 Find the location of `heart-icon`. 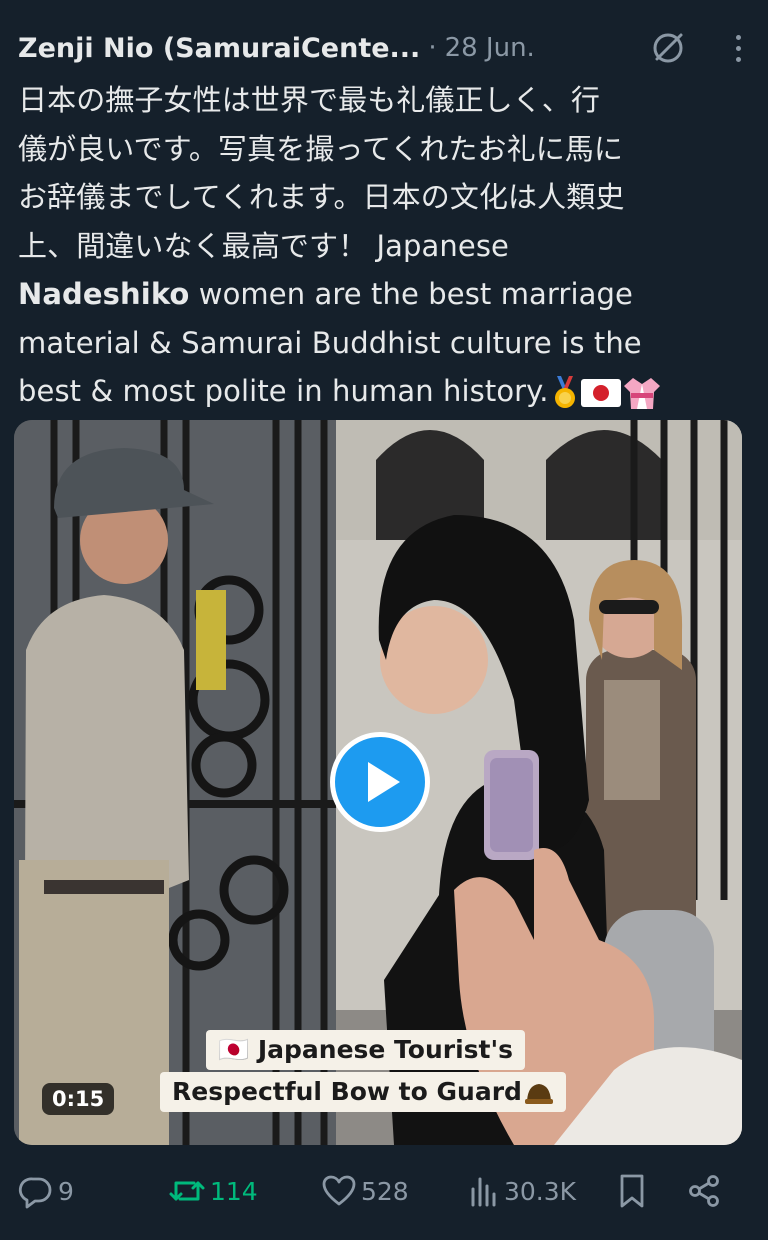

heart-icon is located at coordinates (339, 1190).